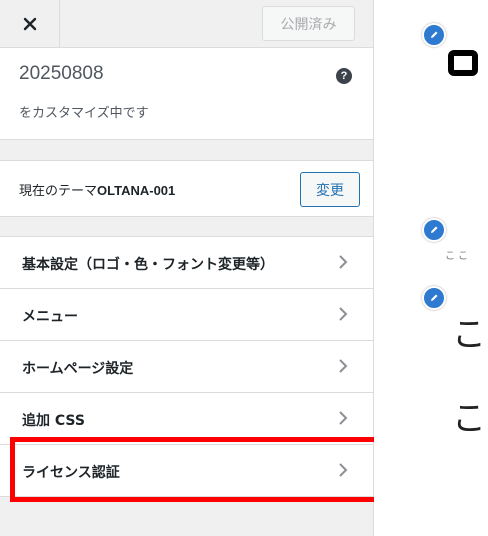  What do you see at coordinates (308, 23) in the screenshot?
I see `publish-button: 公開済み` at bounding box center [308, 23].